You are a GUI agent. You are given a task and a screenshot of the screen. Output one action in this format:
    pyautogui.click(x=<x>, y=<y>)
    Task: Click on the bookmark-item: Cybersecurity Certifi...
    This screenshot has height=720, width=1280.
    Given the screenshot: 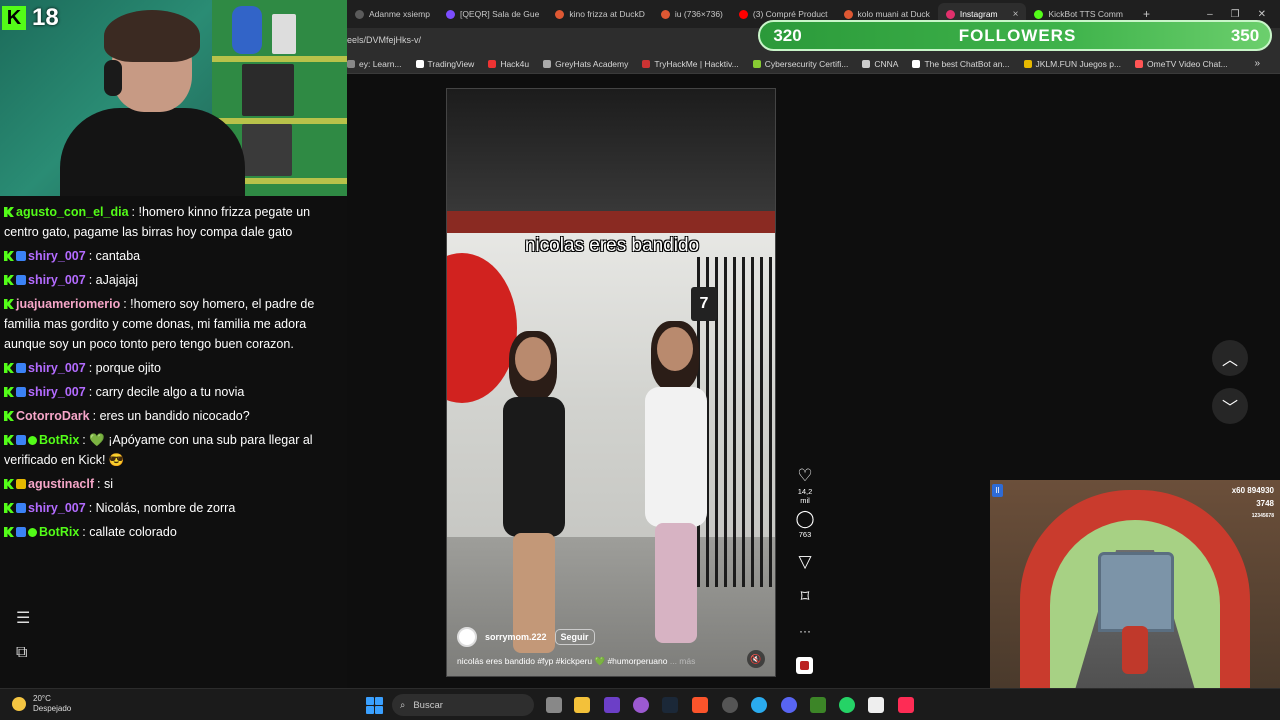 What is the action you would take?
    pyautogui.click(x=800, y=64)
    